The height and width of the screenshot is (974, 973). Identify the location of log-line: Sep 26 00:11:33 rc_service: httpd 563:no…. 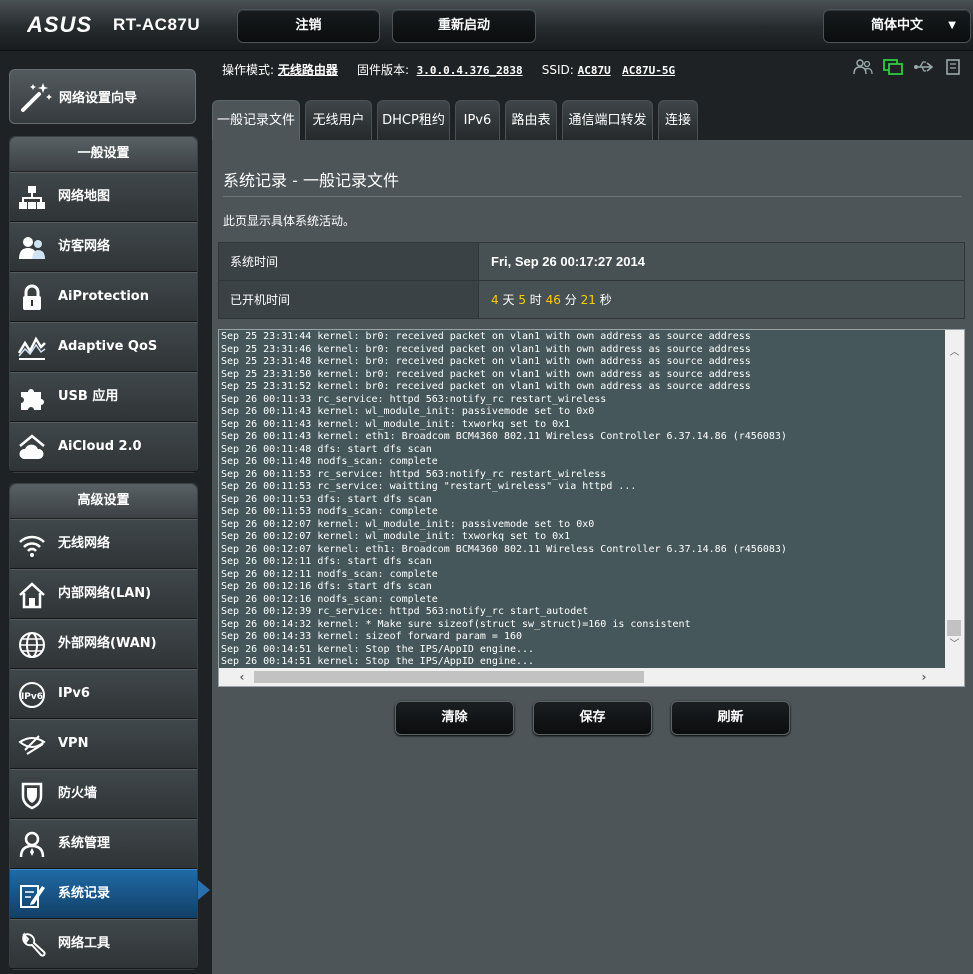
(414, 399).